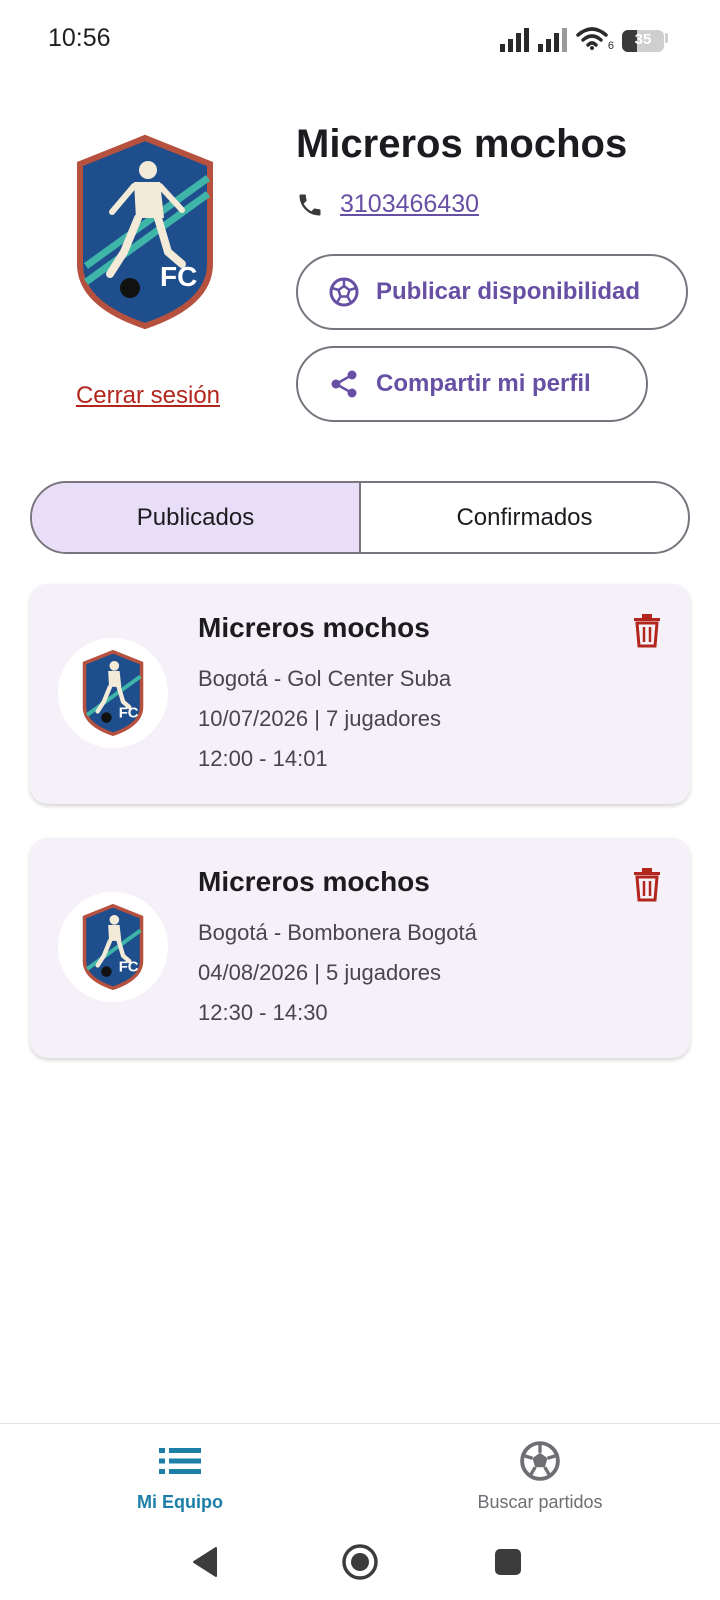  I want to click on share-icon, so click(344, 384).